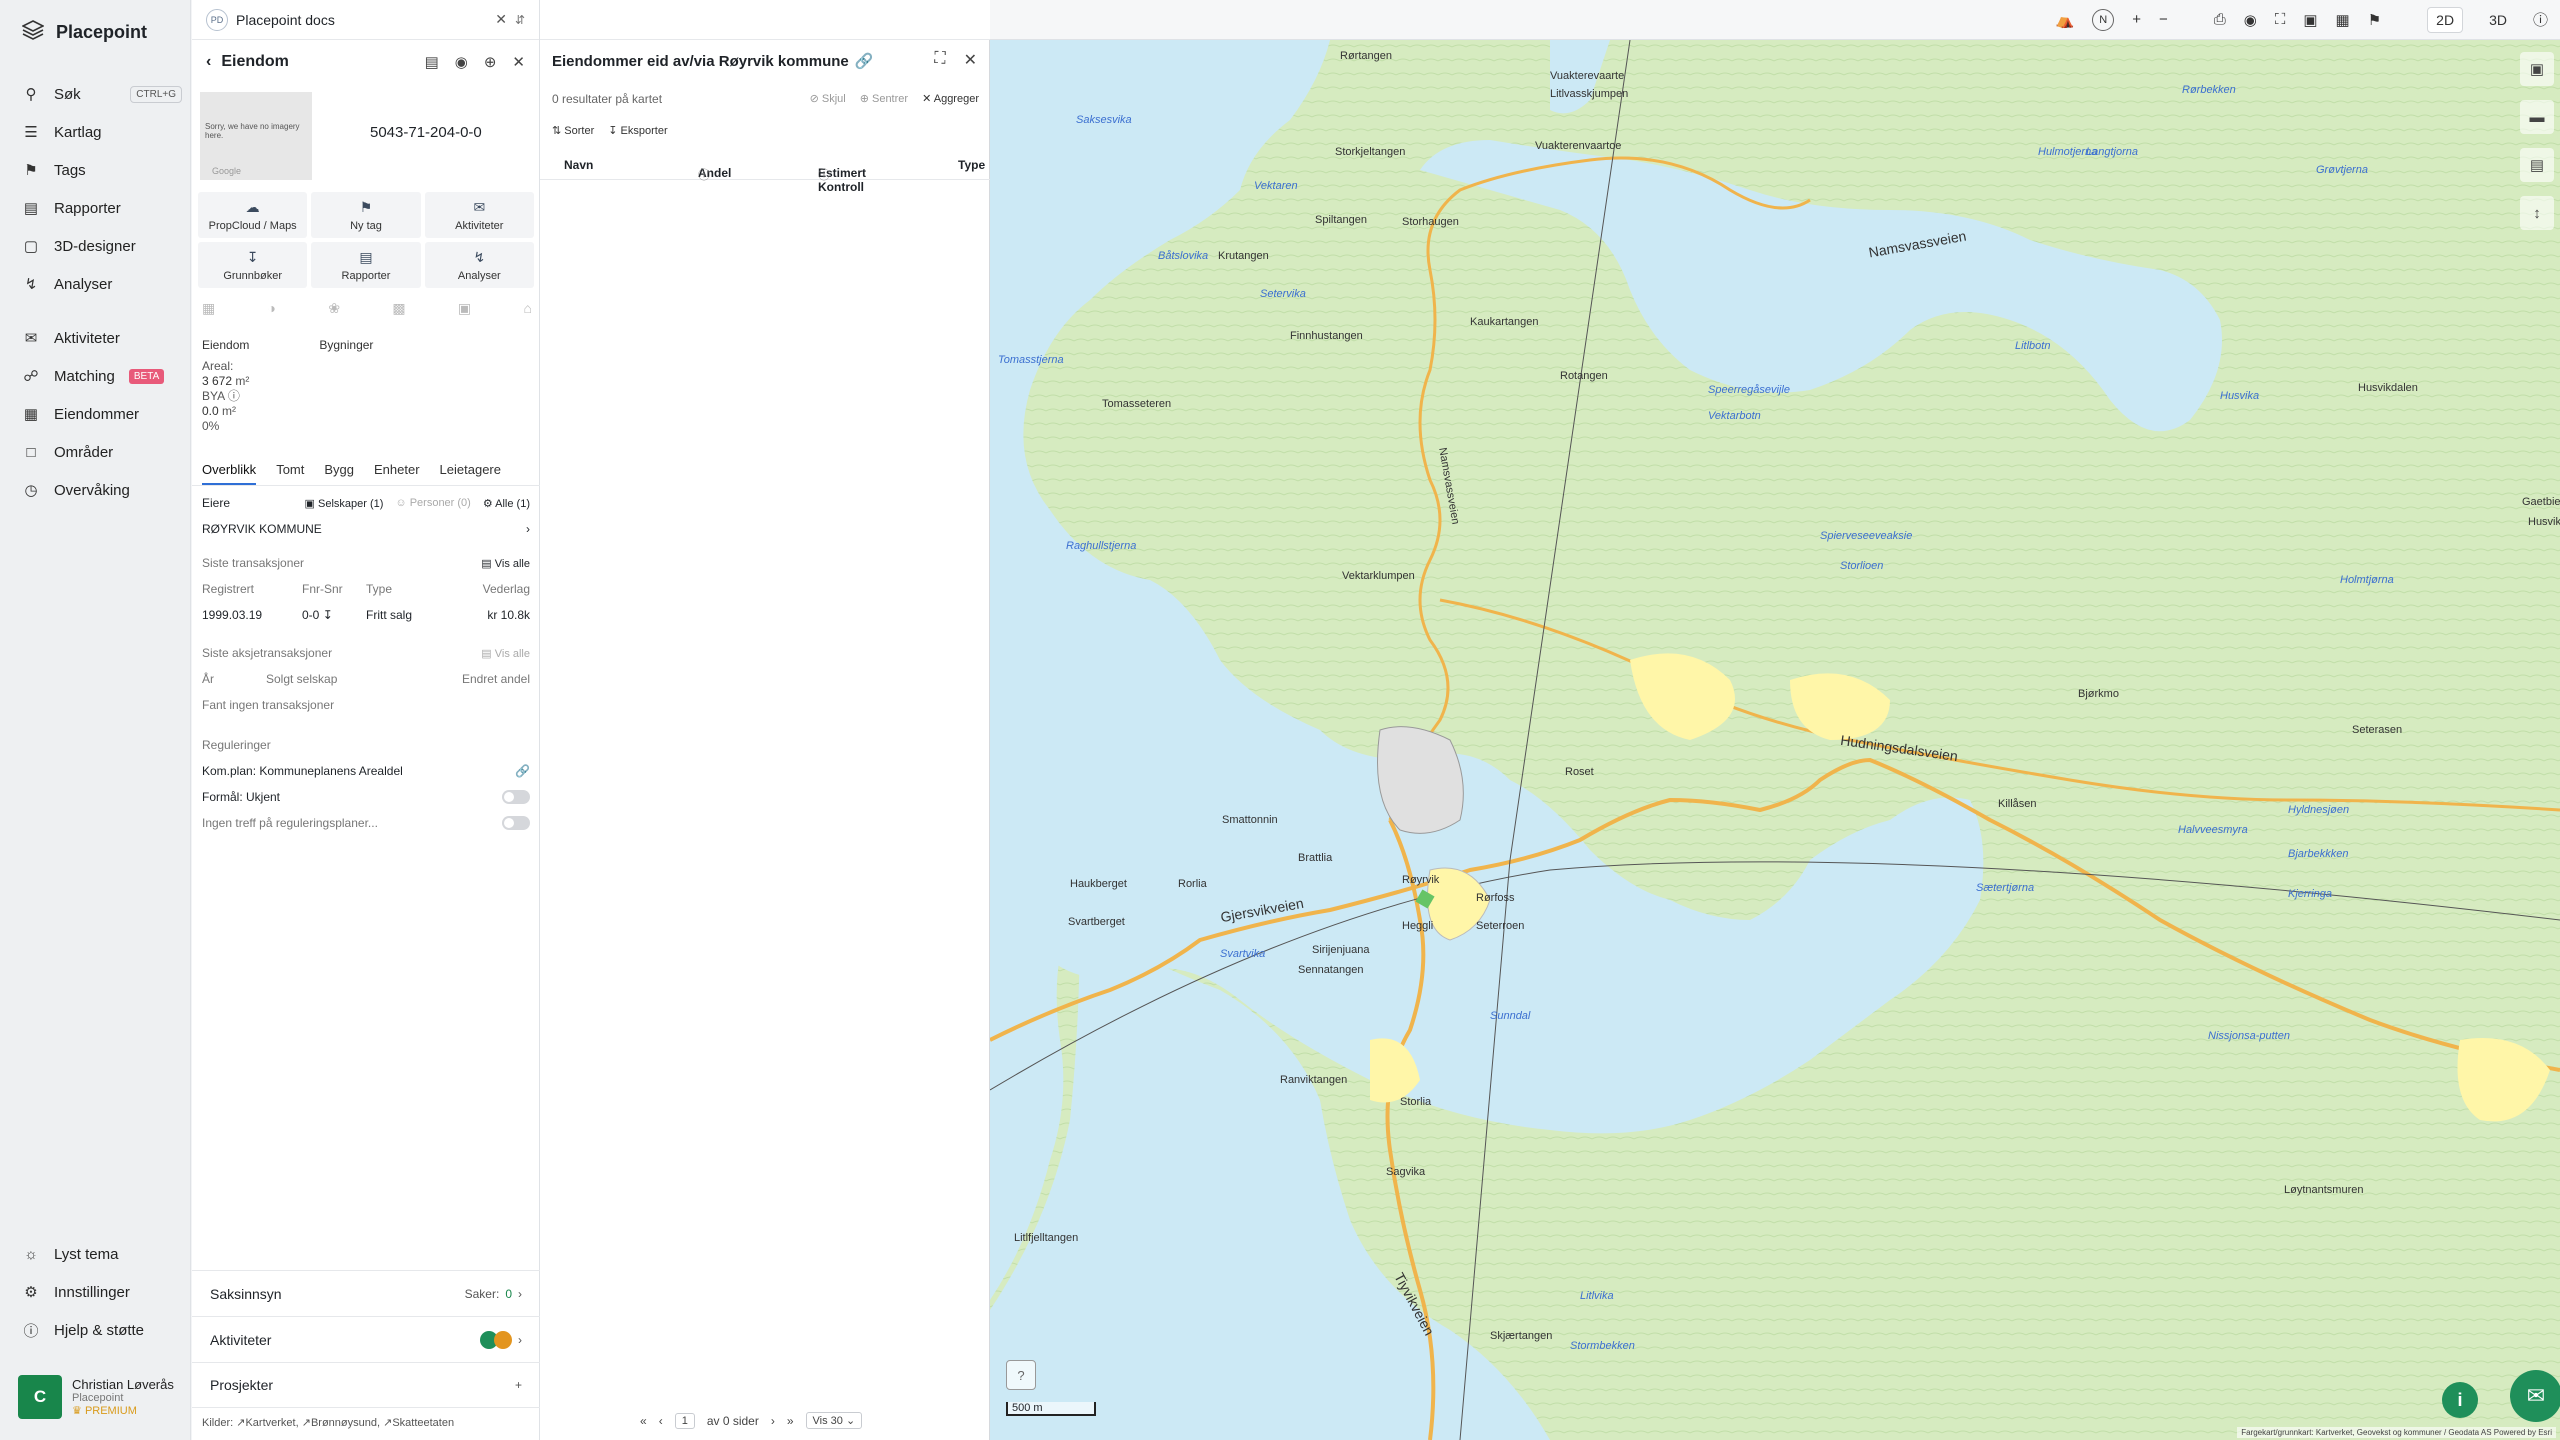 The width and height of the screenshot is (2560, 1440). I want to click on col-header-type: Type, so click(971, 165).